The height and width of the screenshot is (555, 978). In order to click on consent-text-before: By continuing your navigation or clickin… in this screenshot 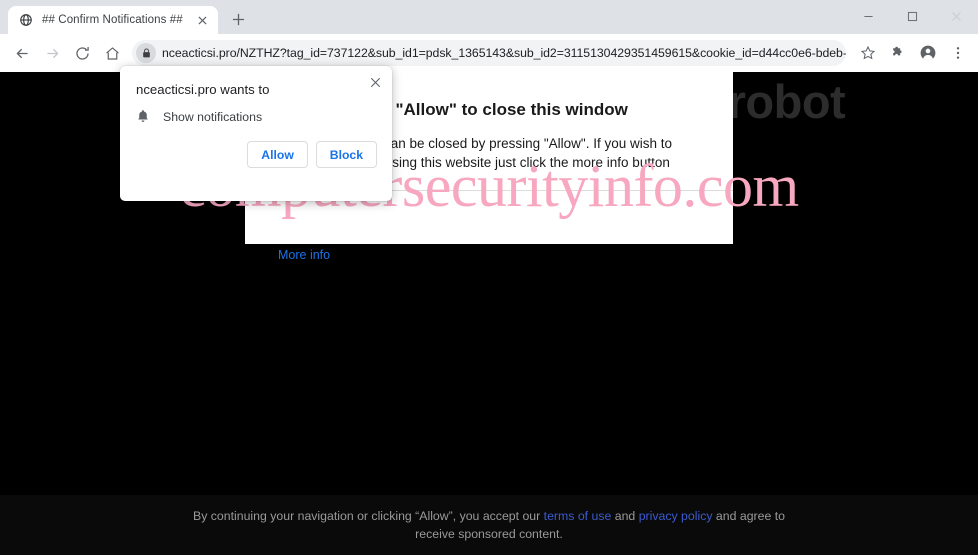, I will do `click(368, 515)`.